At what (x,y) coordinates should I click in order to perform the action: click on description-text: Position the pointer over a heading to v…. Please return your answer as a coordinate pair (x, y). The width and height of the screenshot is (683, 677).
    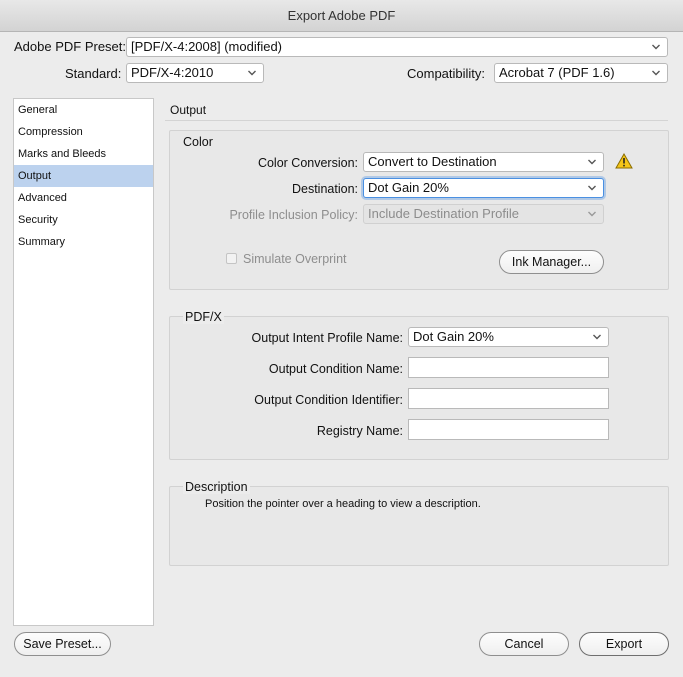
    Looking at the image, I should click on (343, 504).